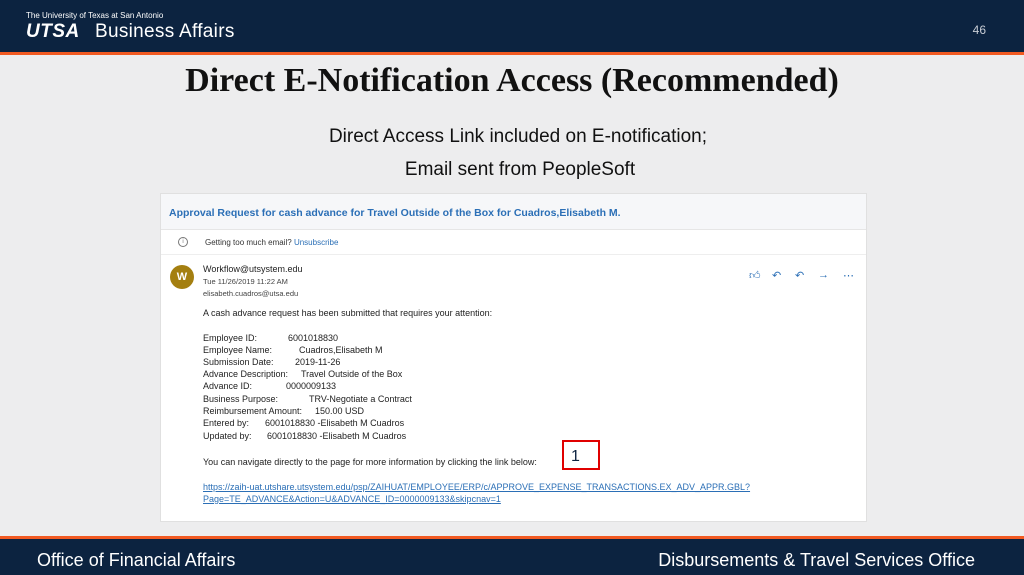 The image size is (1024, 575). What do you see at coordinates (848, 275) in the screenshot?
I see `more-icon: ⋯` at bounding box center [848, 275].